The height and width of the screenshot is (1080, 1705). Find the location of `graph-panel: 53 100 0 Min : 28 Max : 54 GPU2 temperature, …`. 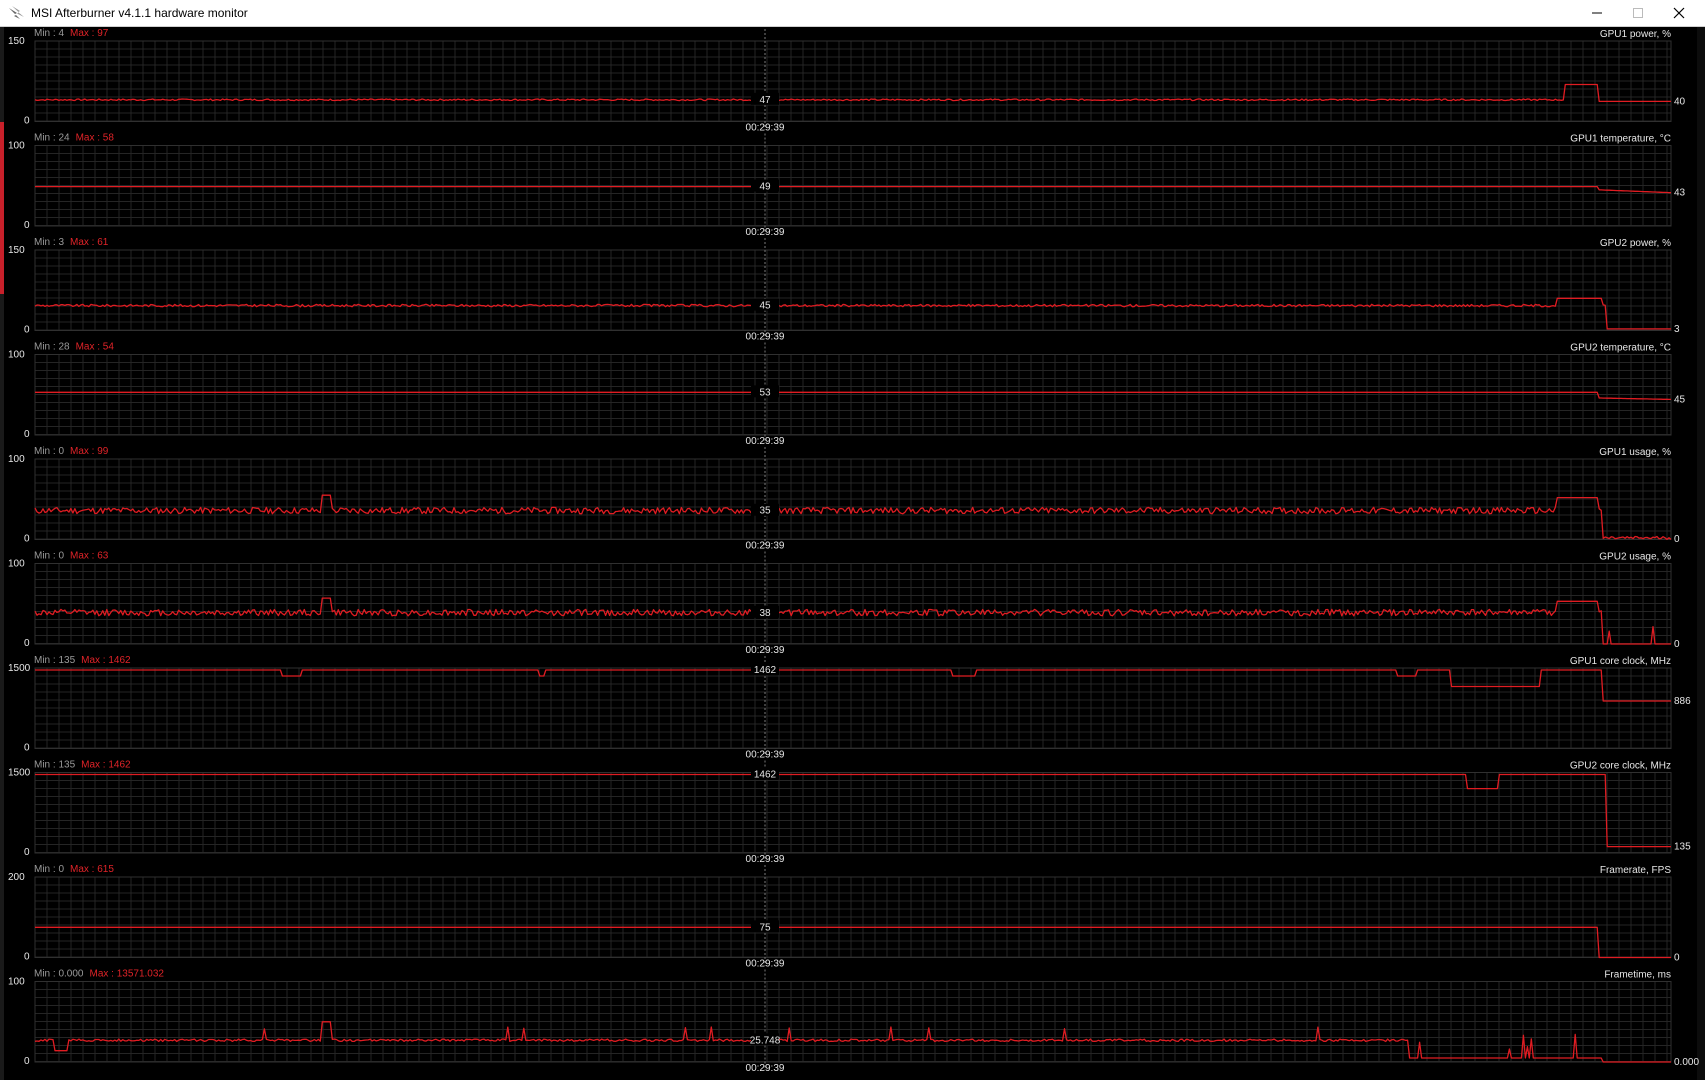

graph-panel: 53 100 0 Min : 28 Max : 54 GPU2 temperature, … is located at coordinates (847, 395).